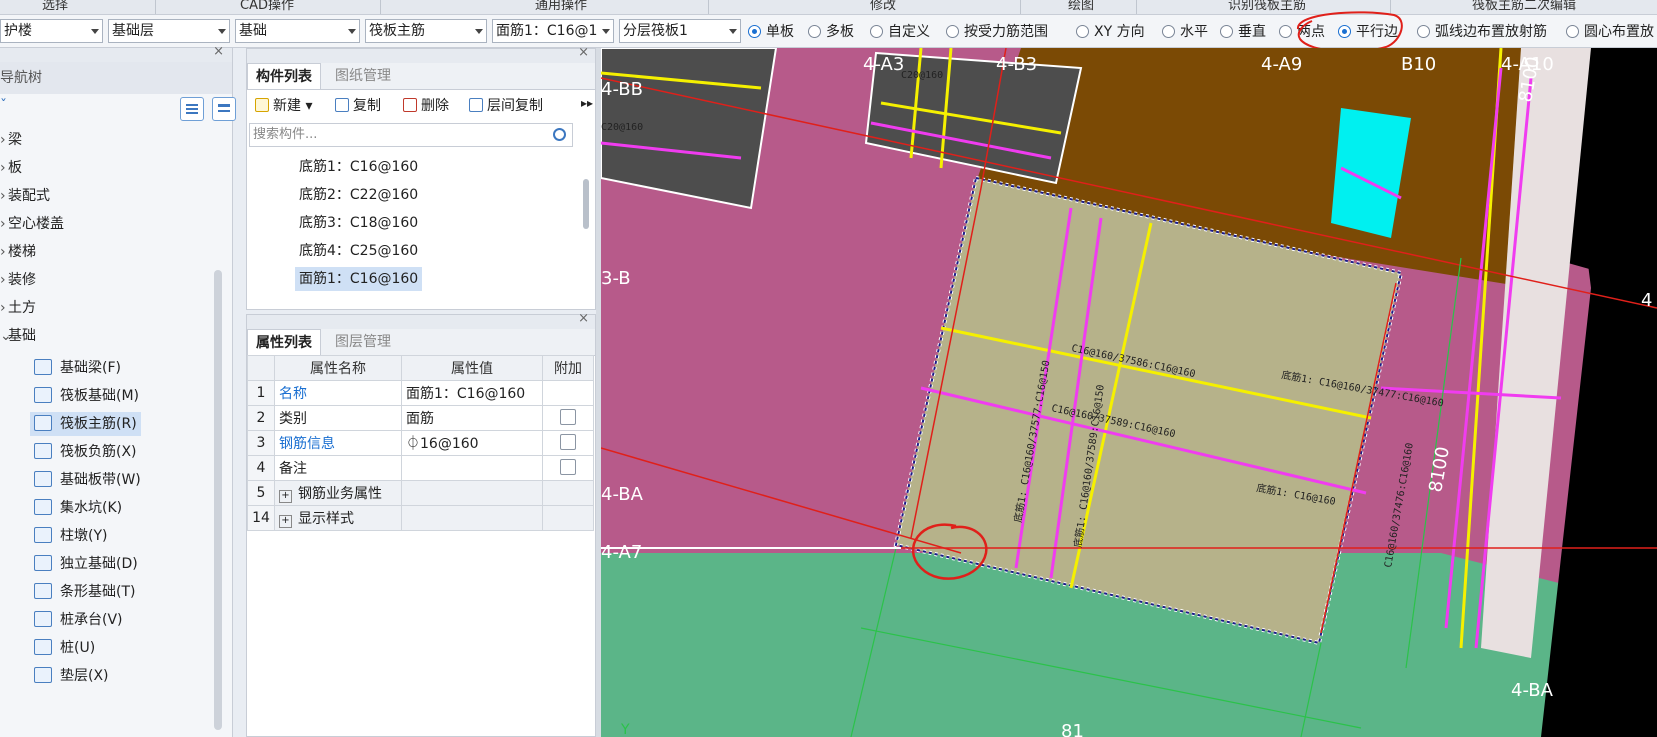 The image size is (1657, 737). Describe the element at coordinates (284, 76) in the screenshot. I see `tab-component-list: 构件列表` at that location.